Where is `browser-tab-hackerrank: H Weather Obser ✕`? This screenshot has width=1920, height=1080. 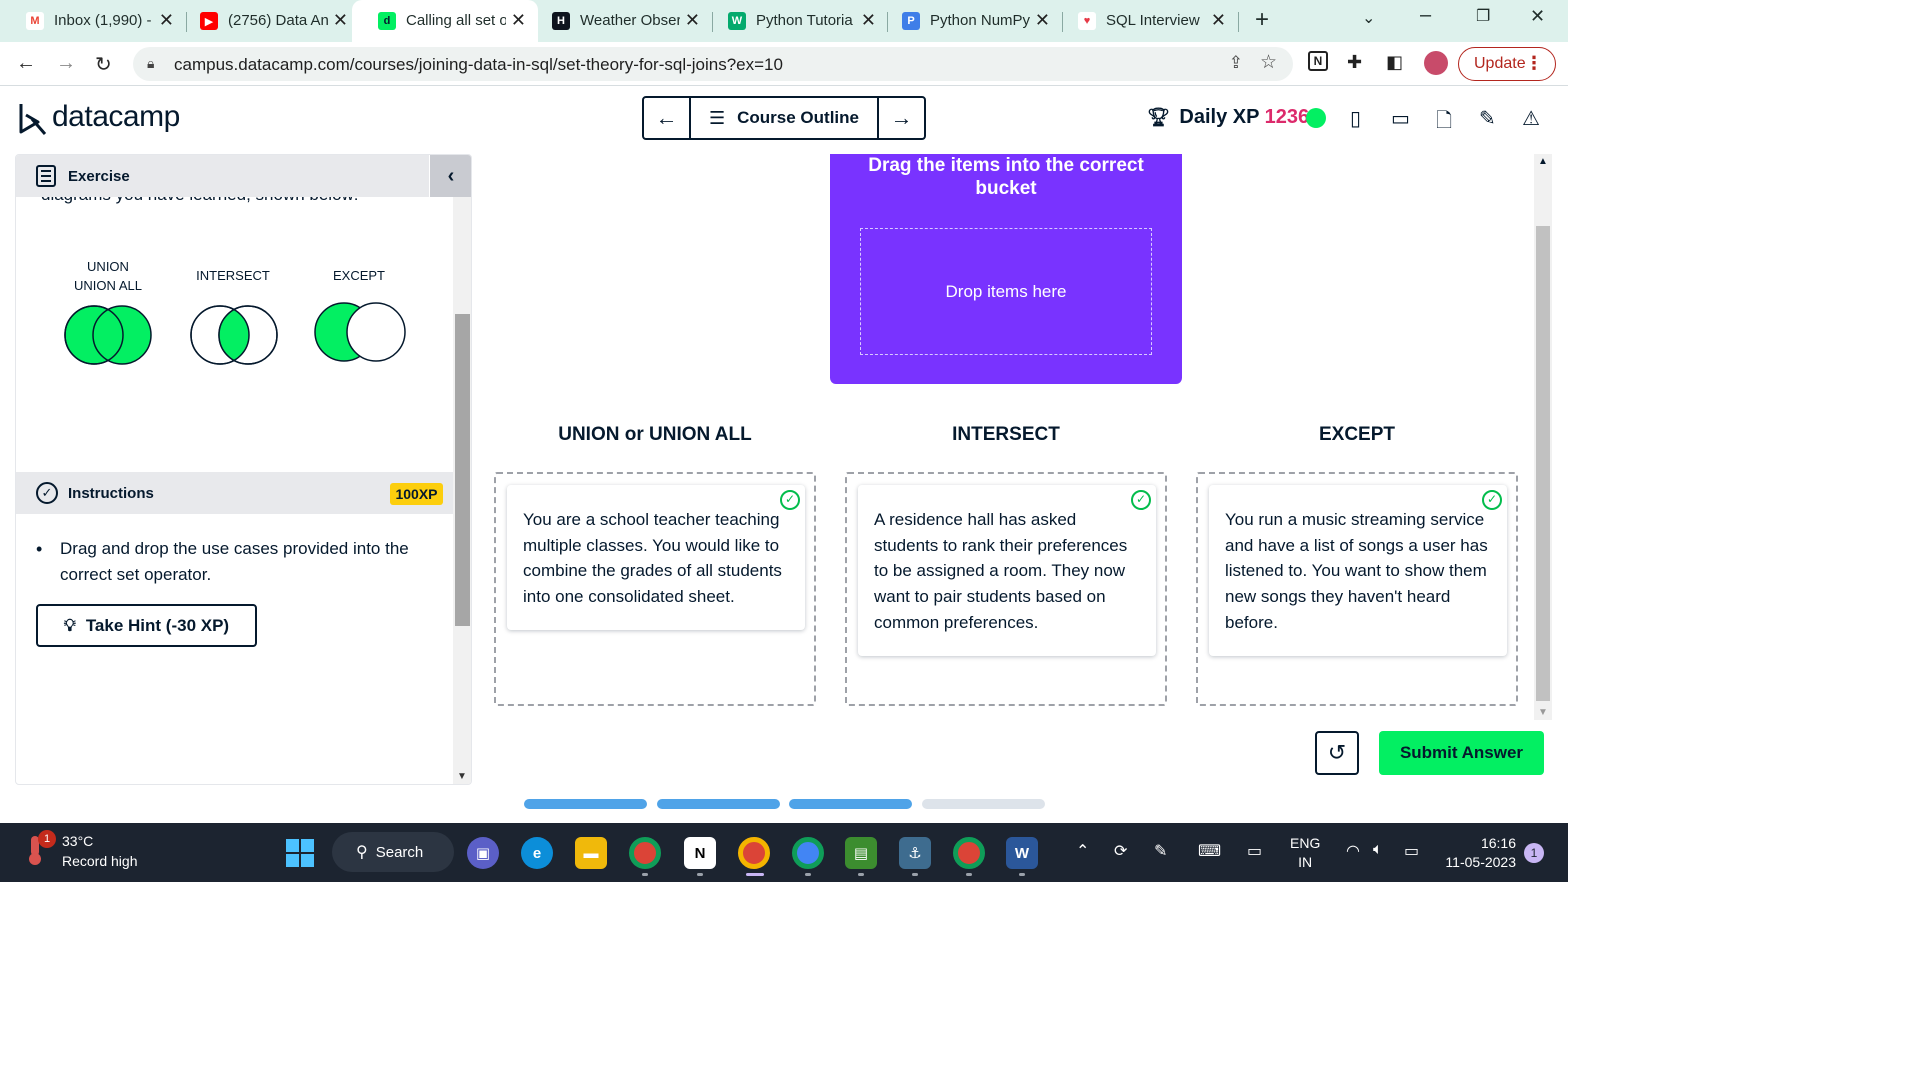 browser-tab-hackerrank: H Weather Obser ✕ is located at coordinates (619, 21).